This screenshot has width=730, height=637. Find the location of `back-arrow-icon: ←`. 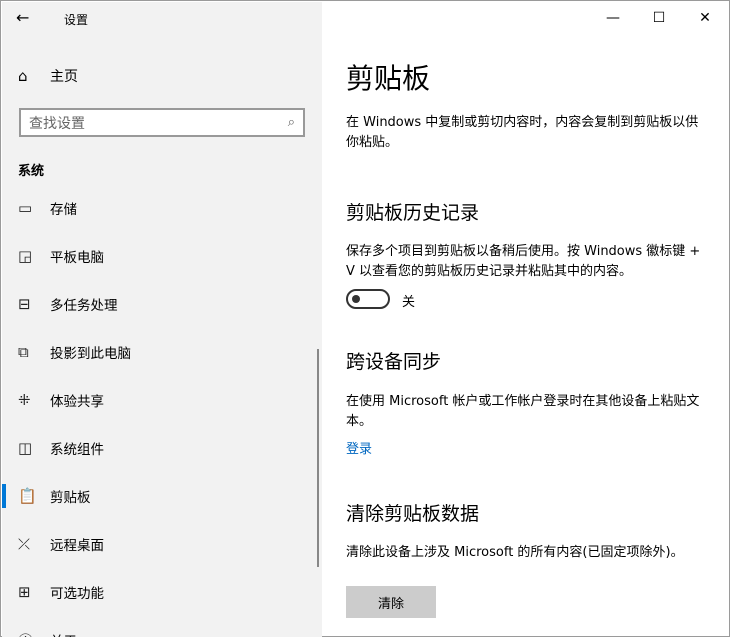

back-arrow-icon: ← is located at coordinates (22, 17).